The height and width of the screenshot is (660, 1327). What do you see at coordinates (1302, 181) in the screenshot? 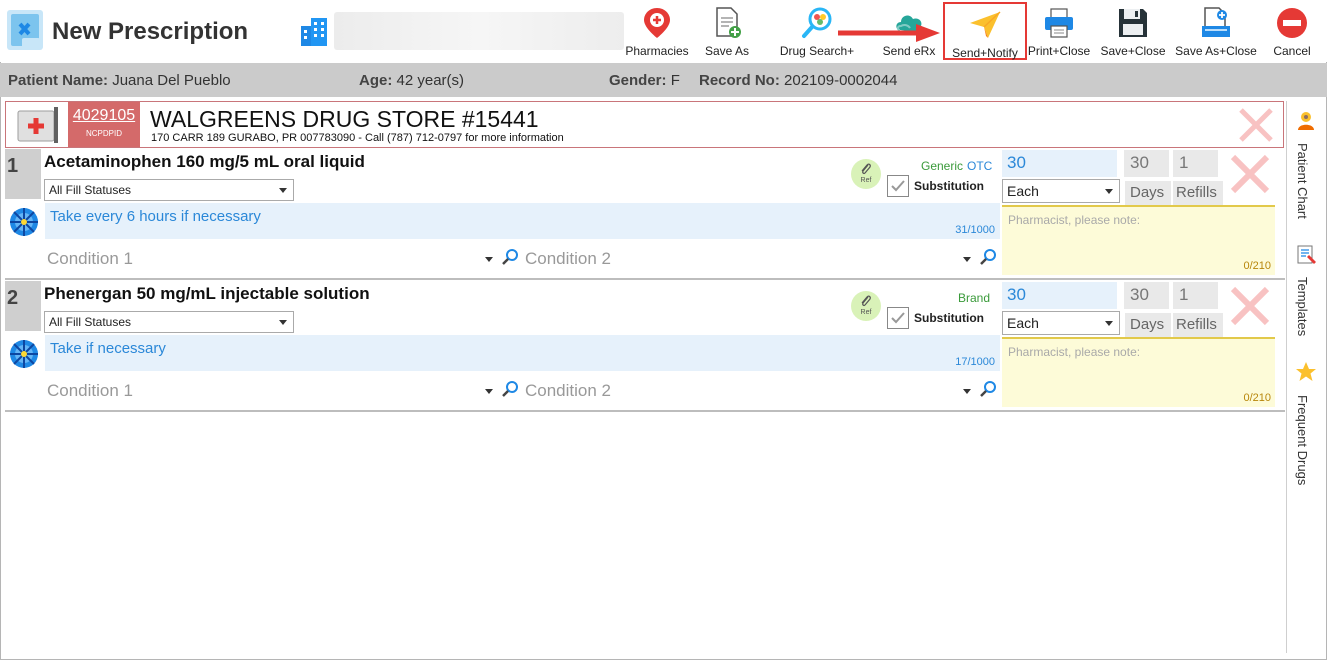
I see `side-tab-label: Patient Chart` at bounding box center [1302, 181].